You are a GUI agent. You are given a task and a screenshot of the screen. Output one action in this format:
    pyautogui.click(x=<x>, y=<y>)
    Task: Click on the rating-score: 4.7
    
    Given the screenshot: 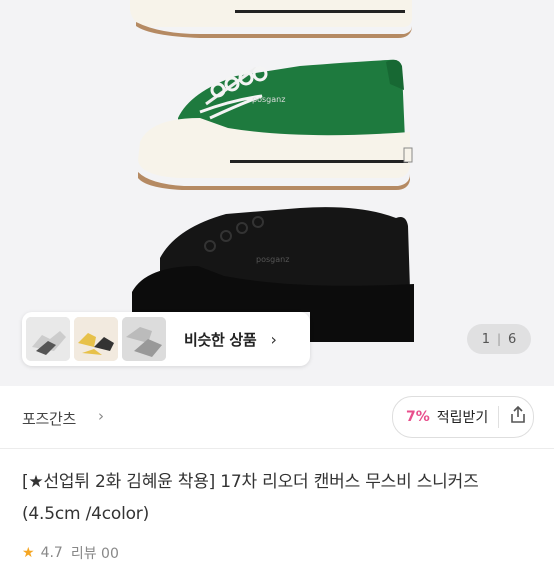 What is the action you would take?
    pyautogui.click(x=51, y=553)
    